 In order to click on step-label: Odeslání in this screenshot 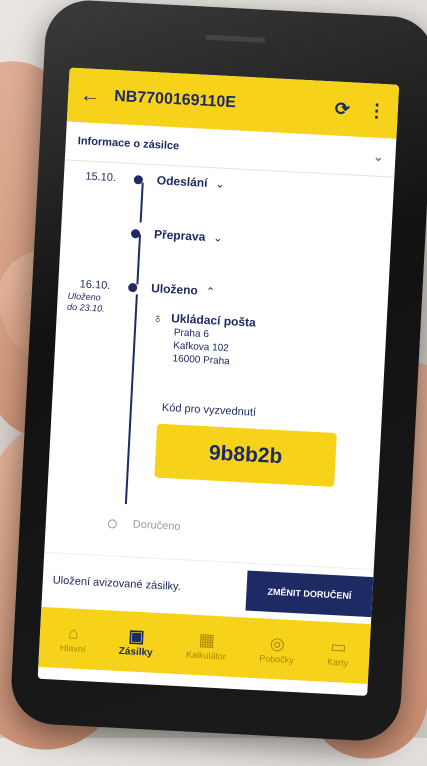, I will do `click(182, 181)`.